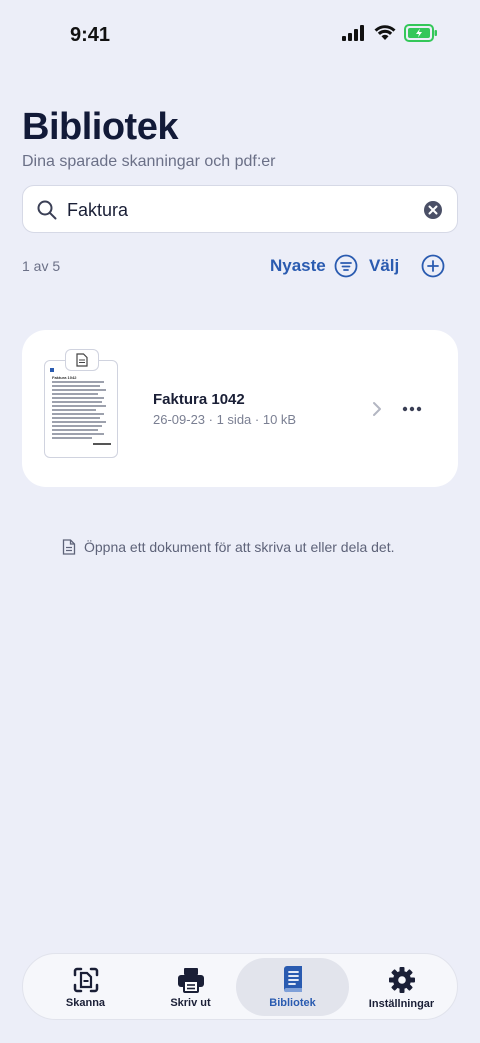 The height and width of the screenshot is (1043, 480). I want to click on sort-button: Nyaste, so click(314, 266).